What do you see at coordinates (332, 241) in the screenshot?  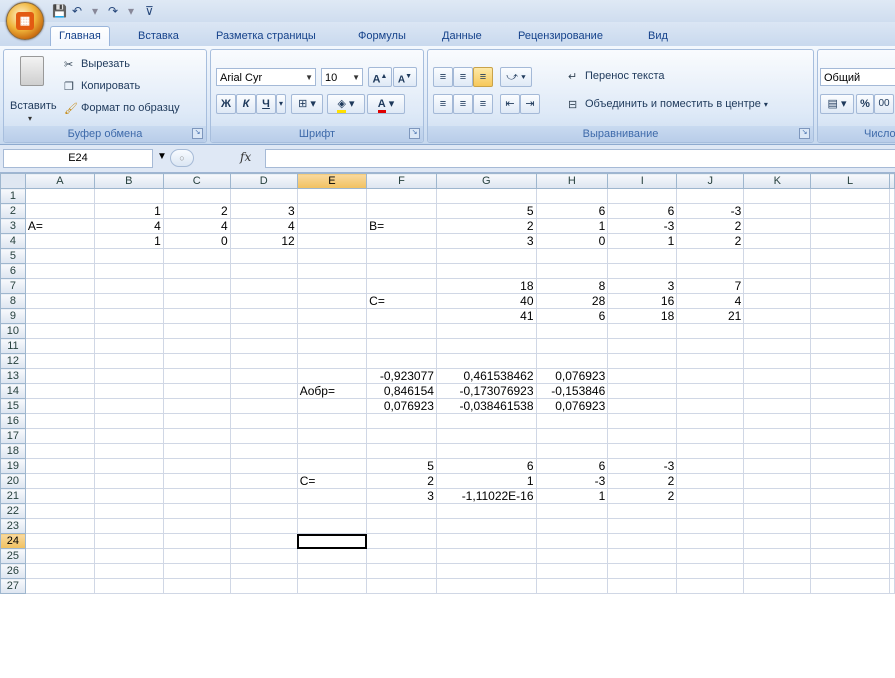 I see `cell-e4` at bounding box center [332, 241].